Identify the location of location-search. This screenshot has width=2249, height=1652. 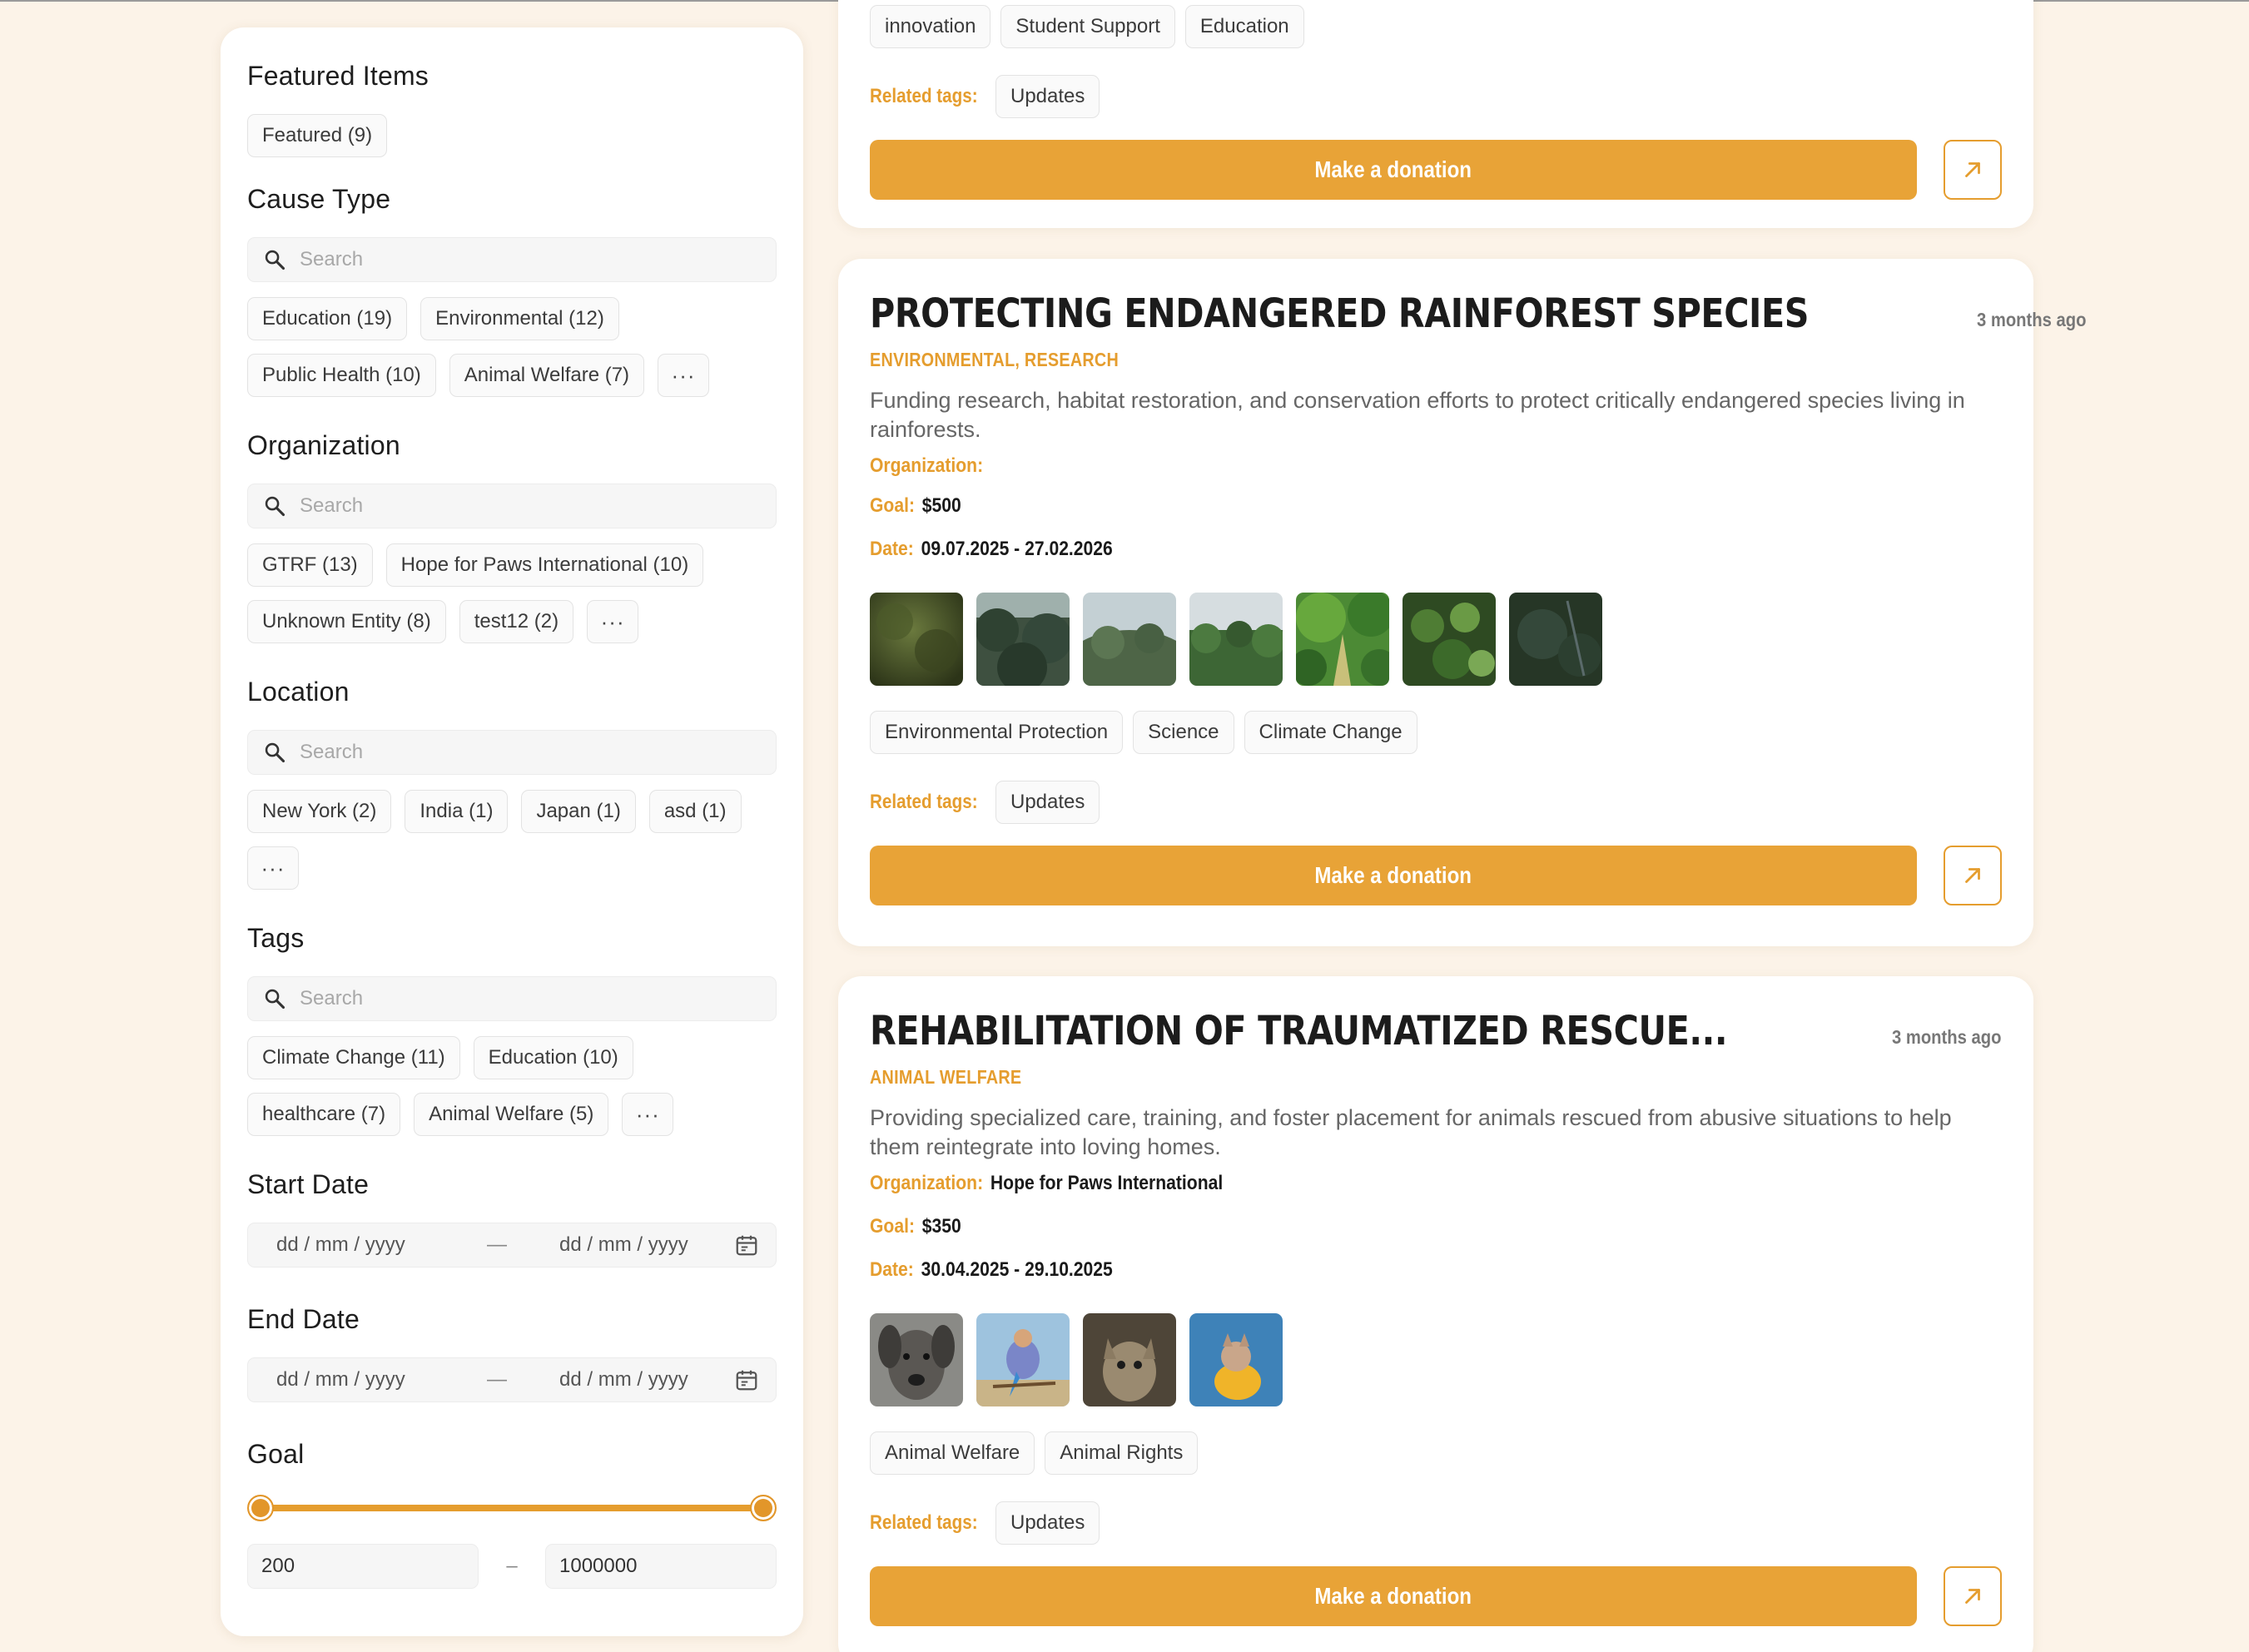
(512, 752).